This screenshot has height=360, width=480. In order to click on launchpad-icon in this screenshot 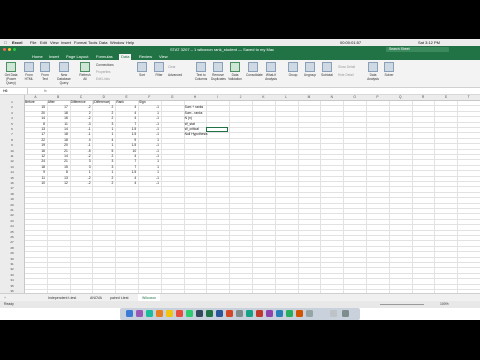, I will do `click(139, 313)`.